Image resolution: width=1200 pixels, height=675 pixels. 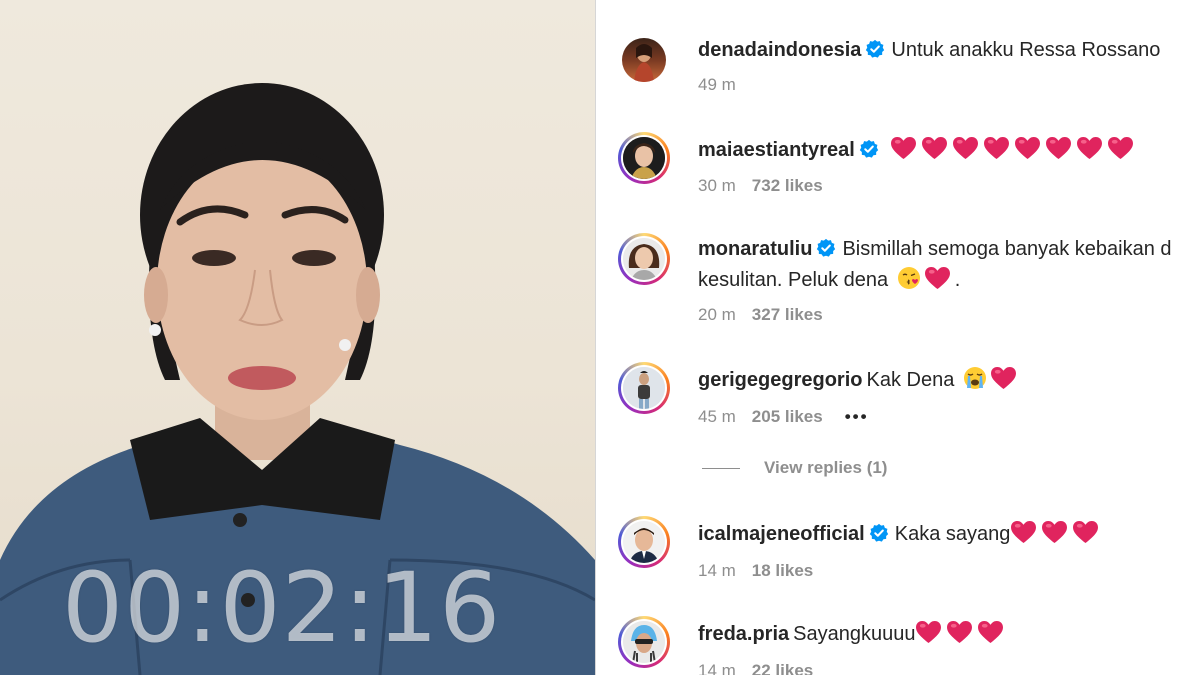 I want to click on comment-text: Kak Dena, so click(x=910, y=380).